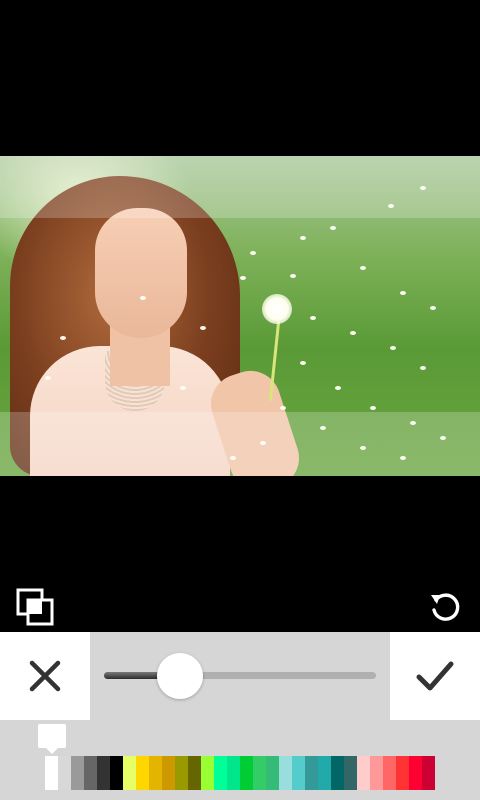  What do you see at coordinates (180, 676) in the screenshot?
I see `slider-thumb` at bounding box center [180, 676].